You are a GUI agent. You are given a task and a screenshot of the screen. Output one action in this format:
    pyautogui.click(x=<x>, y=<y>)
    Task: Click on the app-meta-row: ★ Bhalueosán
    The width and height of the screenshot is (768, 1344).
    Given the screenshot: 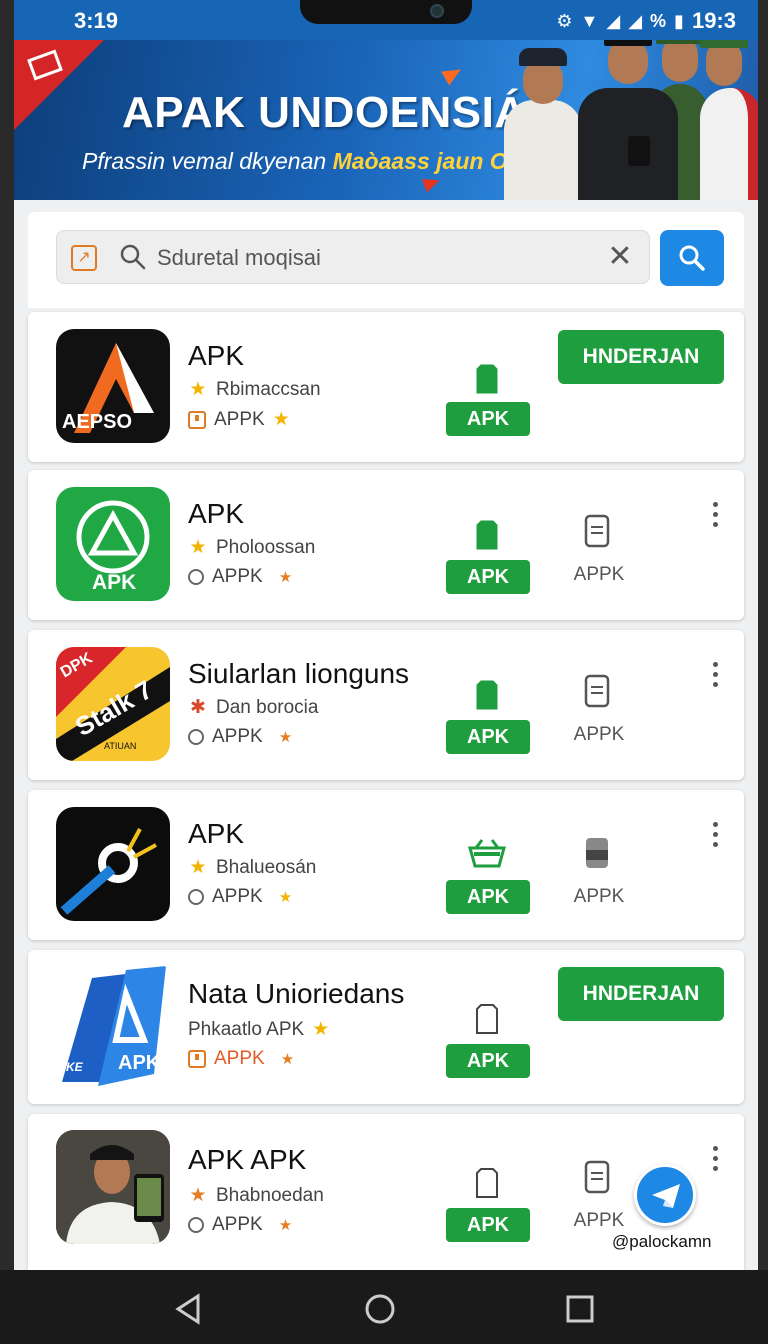 What is the action you would take?
    pyautogui.click(x=252, y=867)
    